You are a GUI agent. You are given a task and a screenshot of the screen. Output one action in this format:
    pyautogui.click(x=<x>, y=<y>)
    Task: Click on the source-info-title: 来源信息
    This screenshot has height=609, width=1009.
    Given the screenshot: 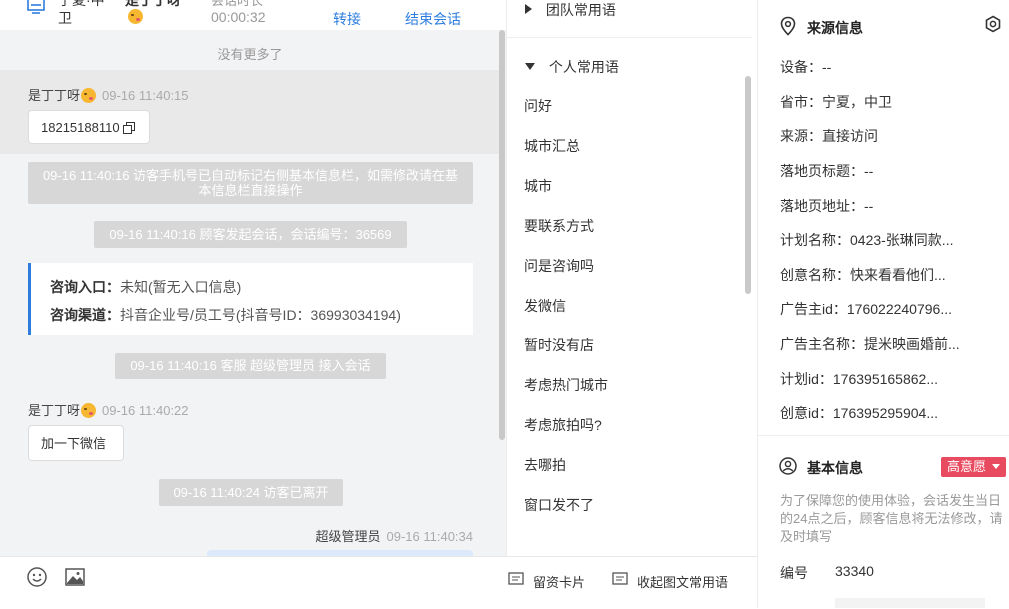 What is the action you would take?
    pyautogui.click(x=835, y=28)
    